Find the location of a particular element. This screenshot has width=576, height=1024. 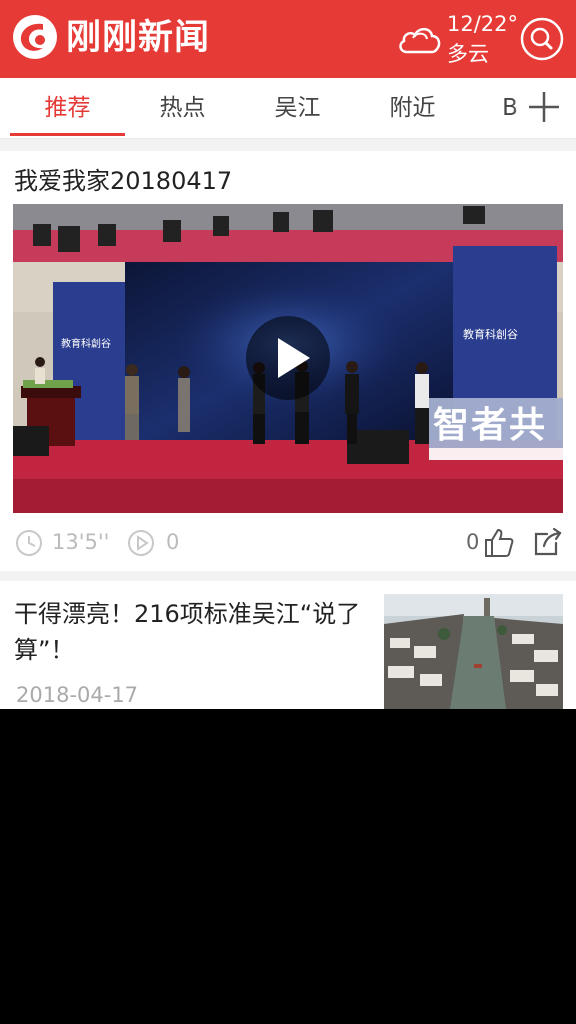

play-count-icon is located at coordinates (141, 543).